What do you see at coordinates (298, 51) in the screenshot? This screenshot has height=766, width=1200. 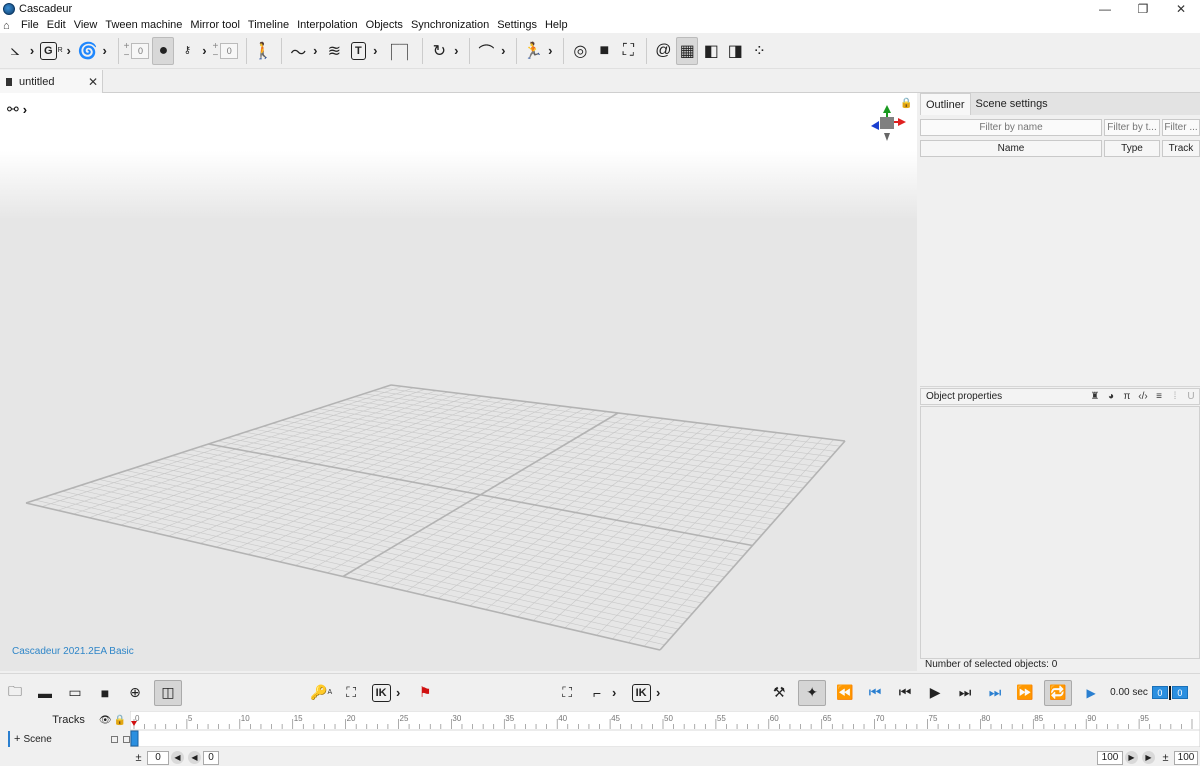 I see `curve-lock-icon: 〜` at bounding box center [298, 51].